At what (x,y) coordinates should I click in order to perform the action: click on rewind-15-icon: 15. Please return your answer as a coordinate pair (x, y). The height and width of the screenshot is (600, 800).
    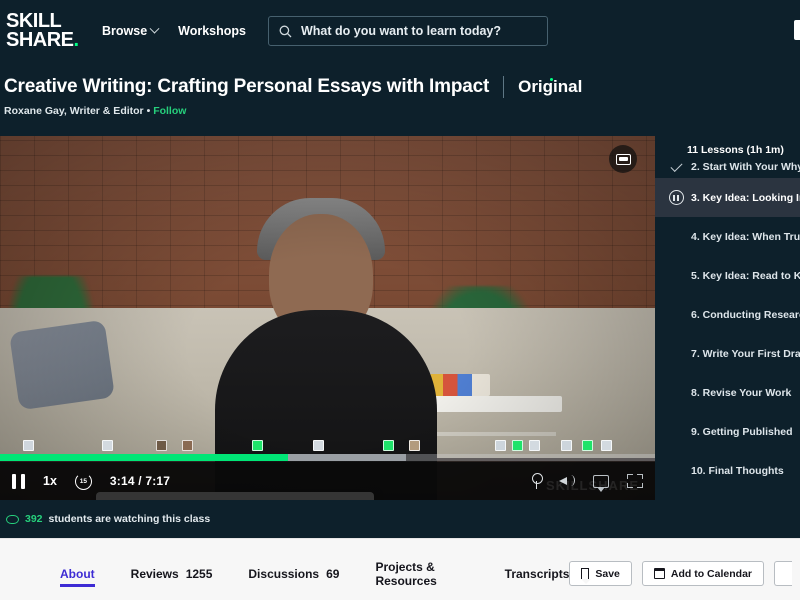
    Looking at the image, I should click on (83, 481).